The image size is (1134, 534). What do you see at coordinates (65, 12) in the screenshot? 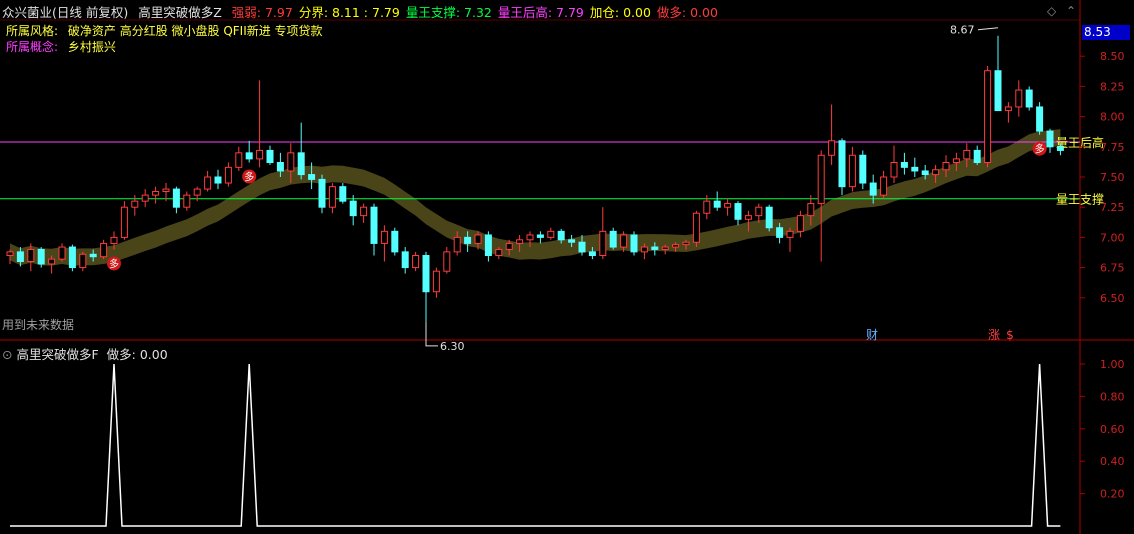
I see `stock-title: 众兴菌业(日线 前复权)` at bounding box center [65, 12].